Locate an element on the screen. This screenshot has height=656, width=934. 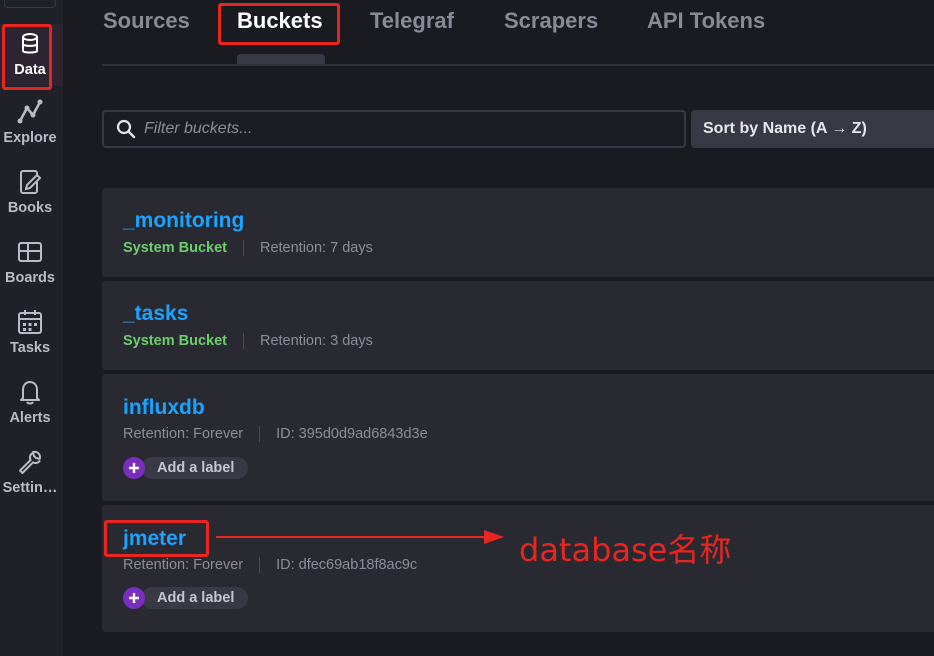
sidebar-item-tasks: Tasks is located at coordinates (30, 341).